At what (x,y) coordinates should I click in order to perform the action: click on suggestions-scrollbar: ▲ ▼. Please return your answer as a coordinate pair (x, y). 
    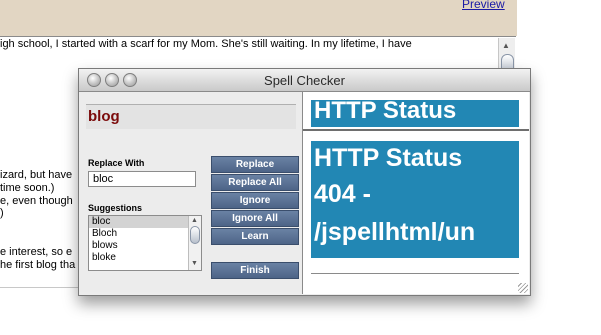
    Looking at the image, I should click on (194, 243).